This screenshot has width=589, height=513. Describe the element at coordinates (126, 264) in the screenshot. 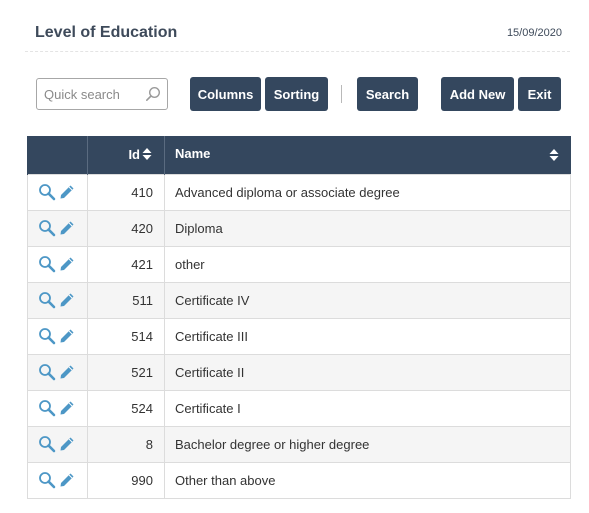

I see `cell-id: 421` at that location.